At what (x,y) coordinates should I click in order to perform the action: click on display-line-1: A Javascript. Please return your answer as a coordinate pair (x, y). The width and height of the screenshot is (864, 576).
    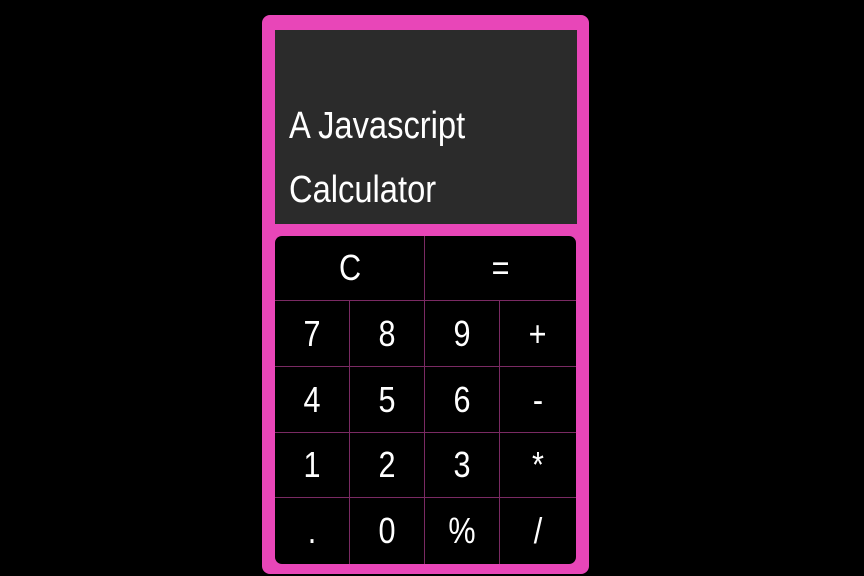
    Looking at the image, I should click on (377, 126).